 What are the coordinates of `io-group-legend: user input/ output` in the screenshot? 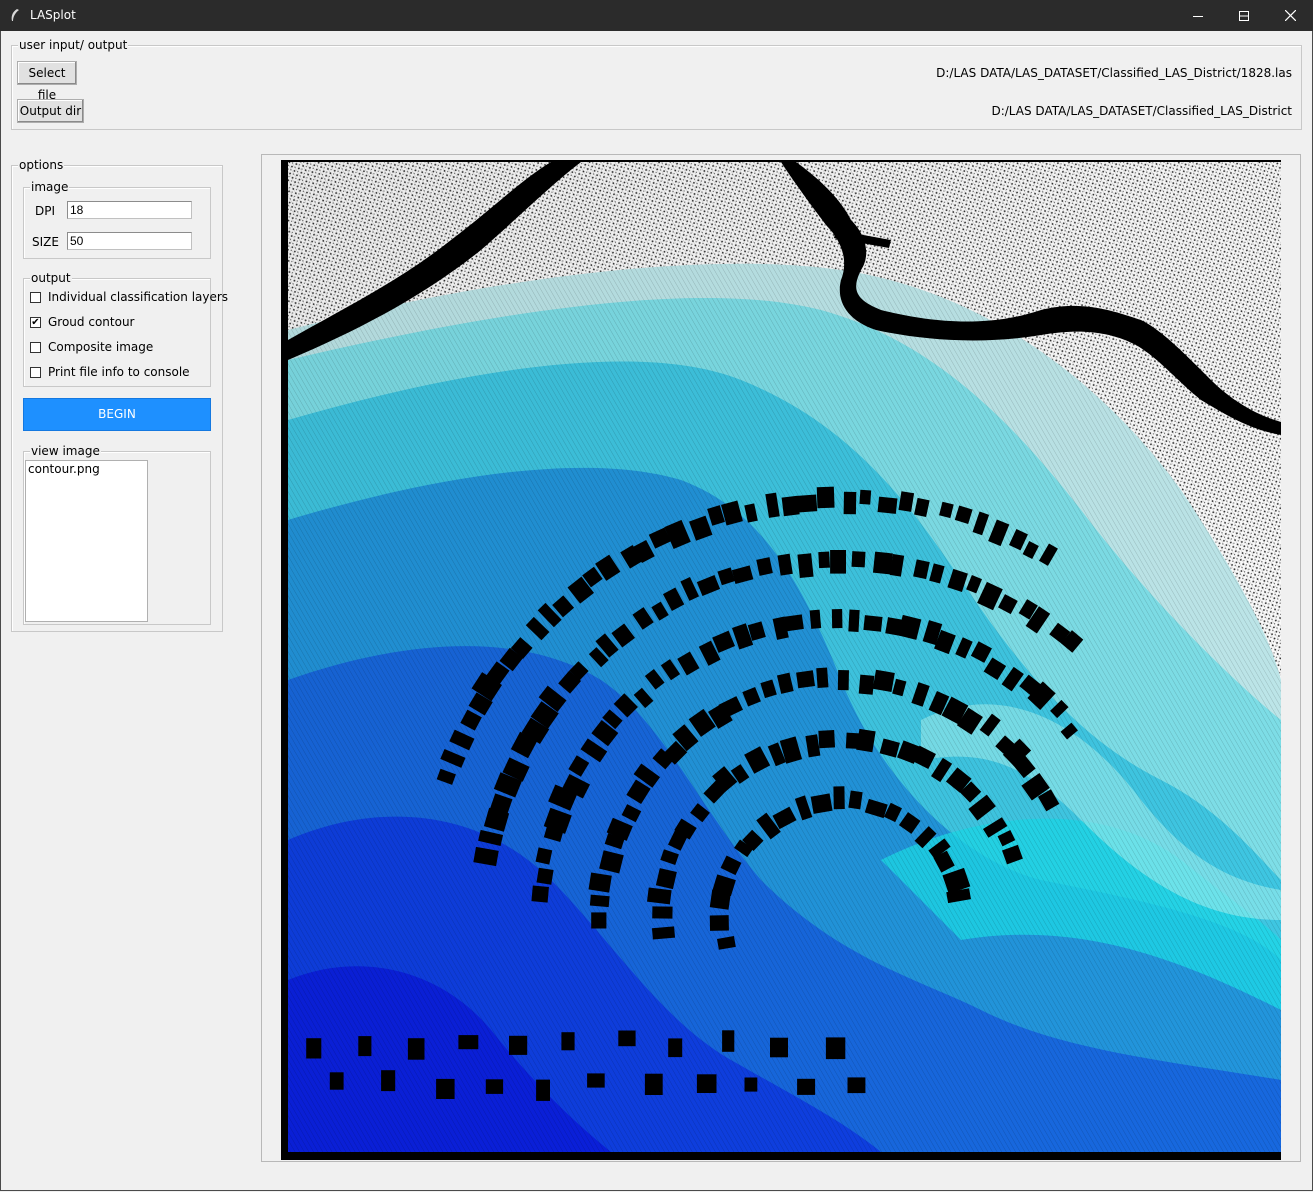 It's located at (73, 45).